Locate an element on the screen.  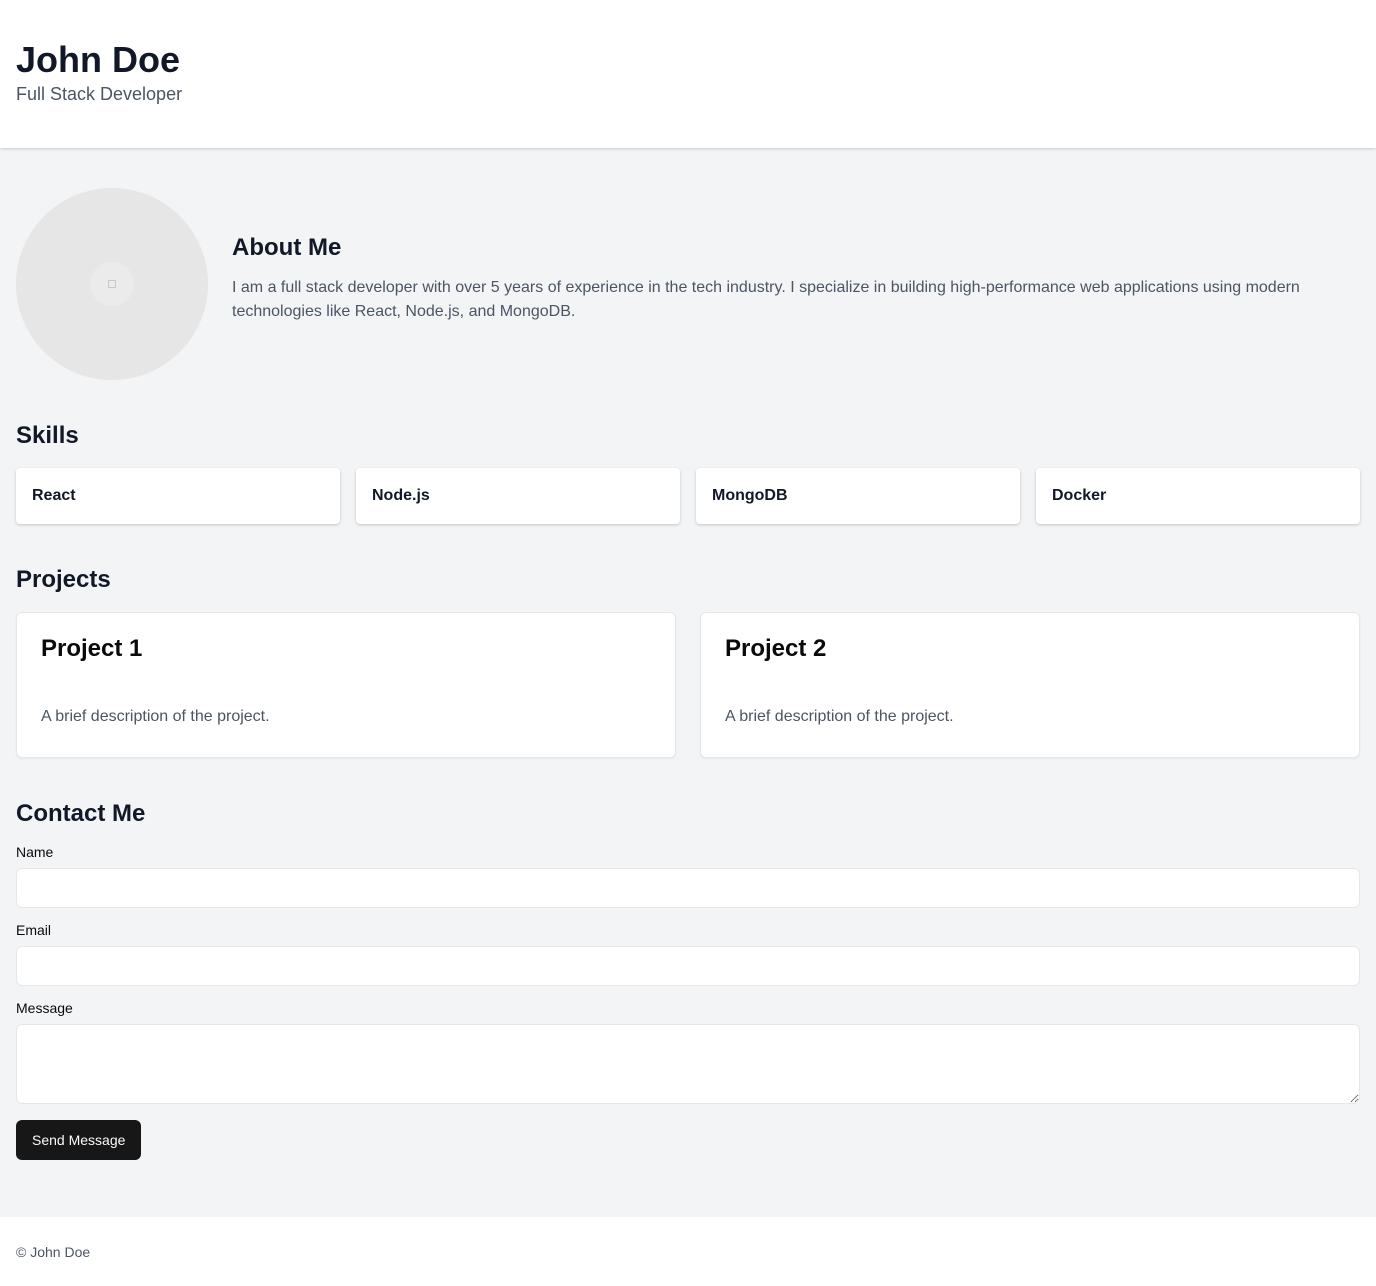
send-message-button: Send Message is located at coordinates (79, 1140).